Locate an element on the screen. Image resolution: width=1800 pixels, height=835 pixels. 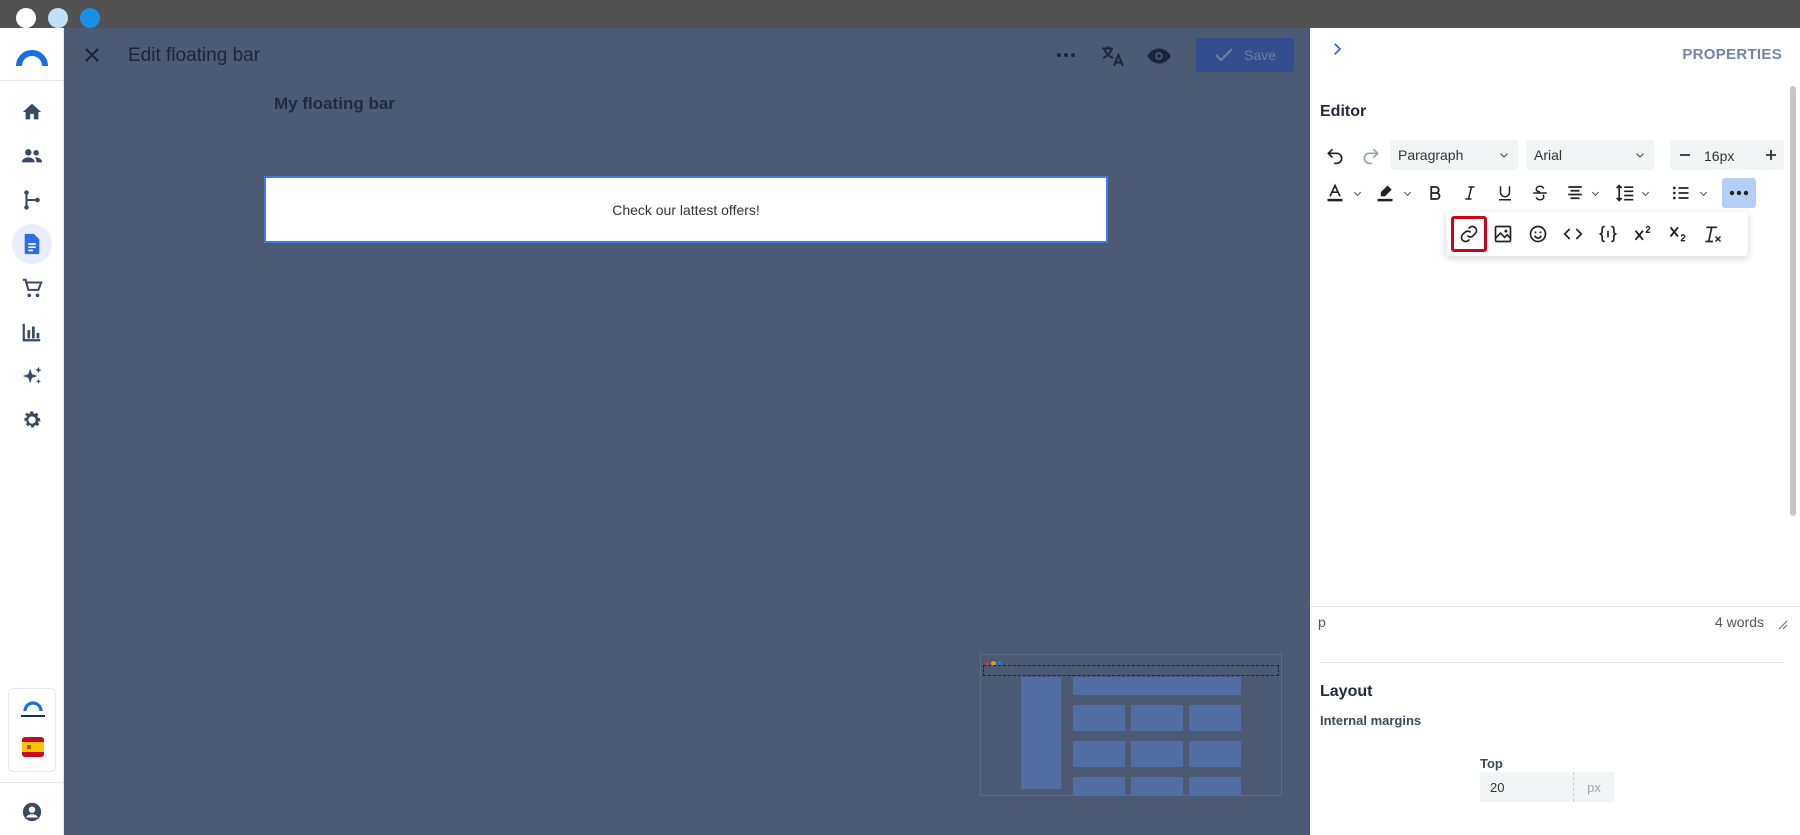
layout-divider is located at coordinates (1552, 662).